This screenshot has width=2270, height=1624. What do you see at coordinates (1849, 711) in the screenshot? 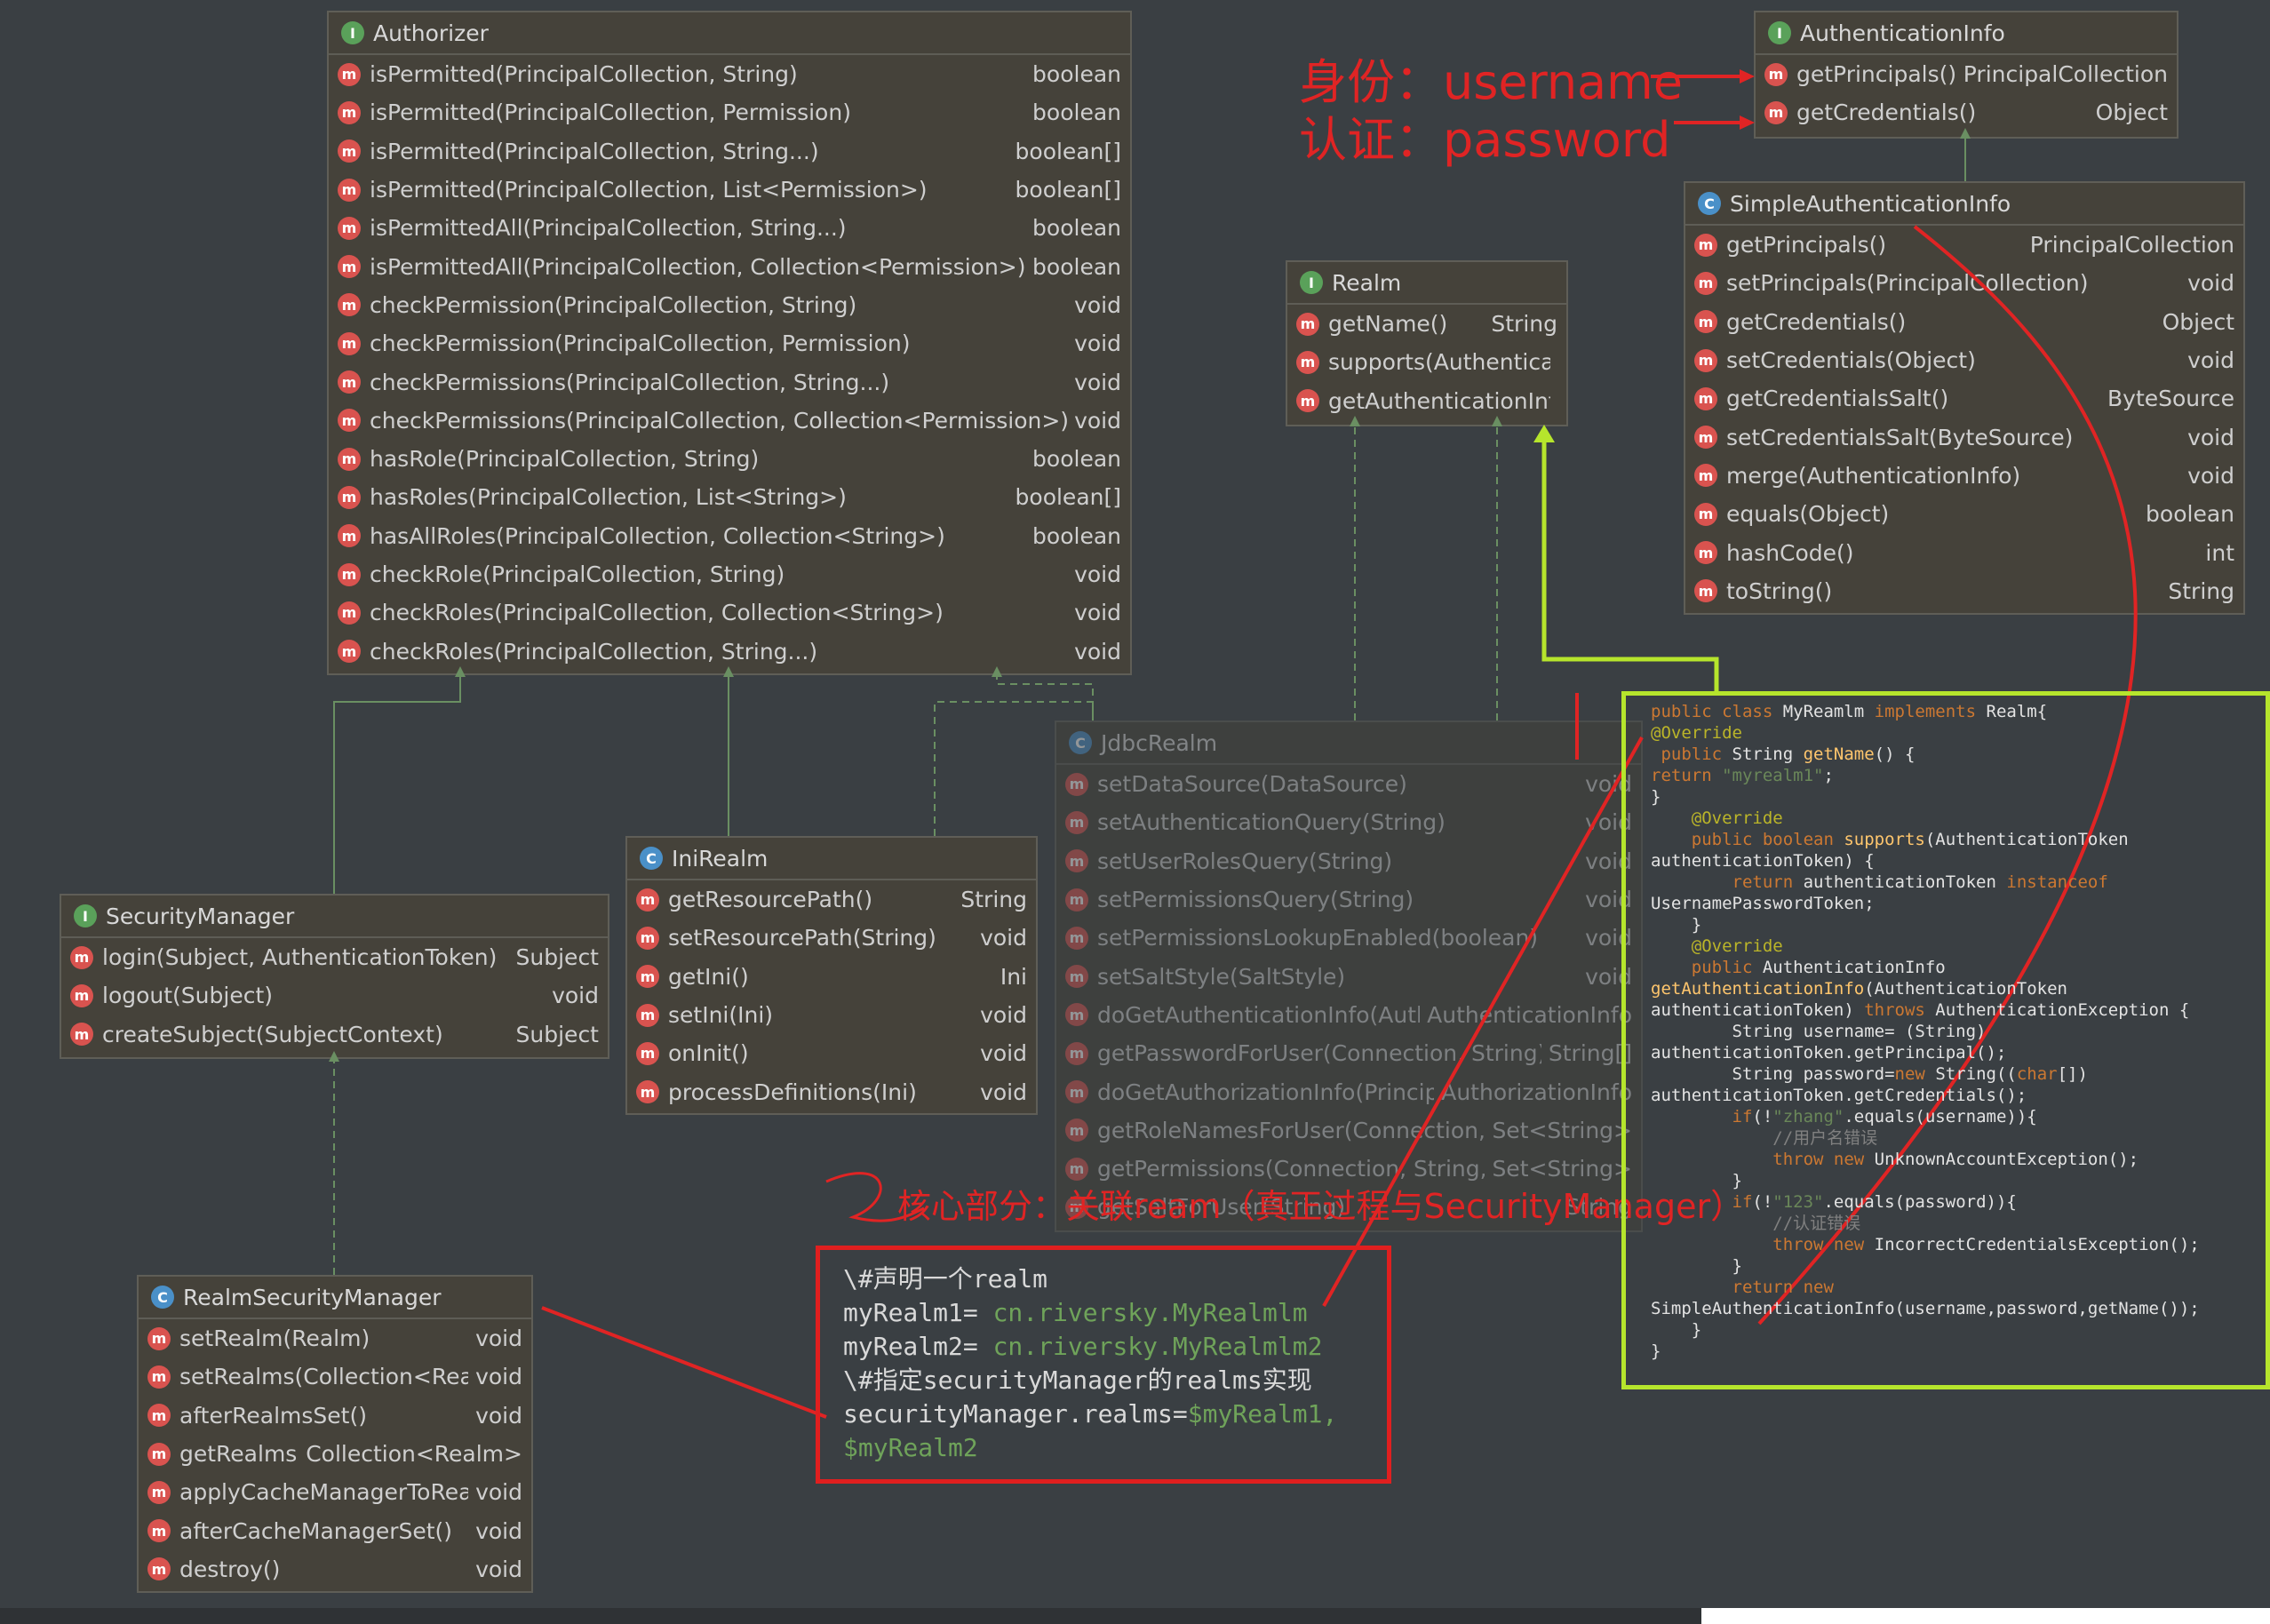
I see `code-line: public class MyReamlm implements Realm{` at bounding box center [1849, 711].